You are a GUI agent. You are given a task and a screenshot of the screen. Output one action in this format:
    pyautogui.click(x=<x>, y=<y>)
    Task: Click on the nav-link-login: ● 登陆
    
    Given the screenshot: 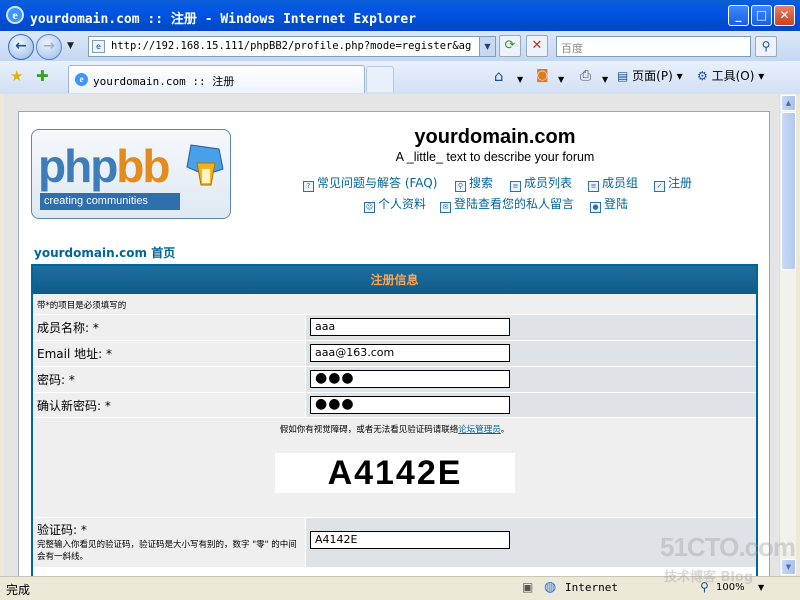 What is the action you would take?
    pyautogui.click(x=609, y=205)
    